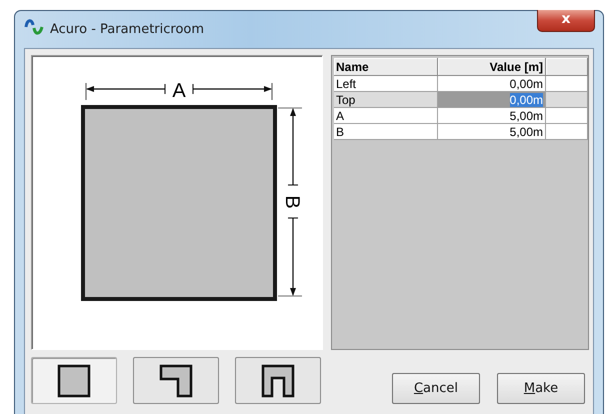  What do you see at coordinates (492, 67) in the screenshot?
I see `column-header: Value [m]` at bounding box center [492, 67].